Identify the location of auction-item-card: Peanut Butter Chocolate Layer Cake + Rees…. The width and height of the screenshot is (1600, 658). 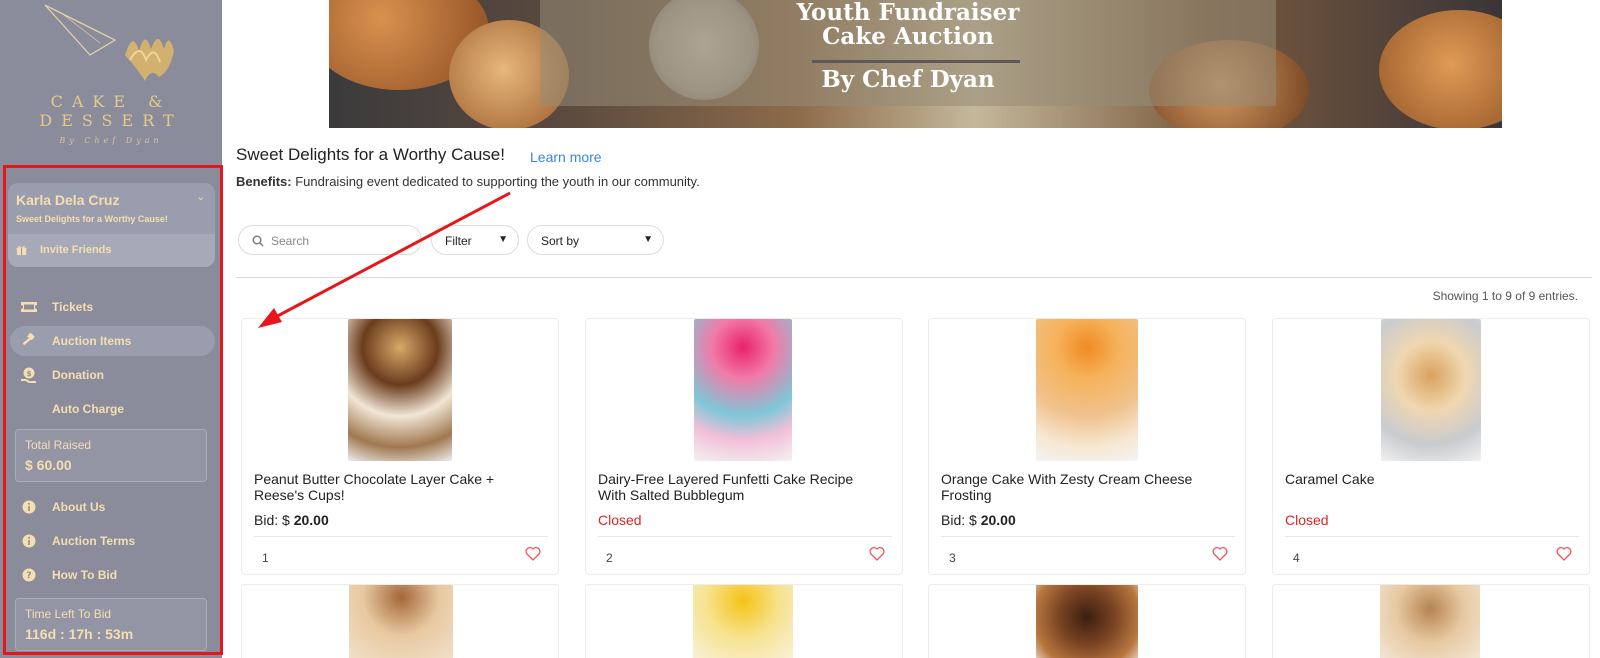
(400, 446).